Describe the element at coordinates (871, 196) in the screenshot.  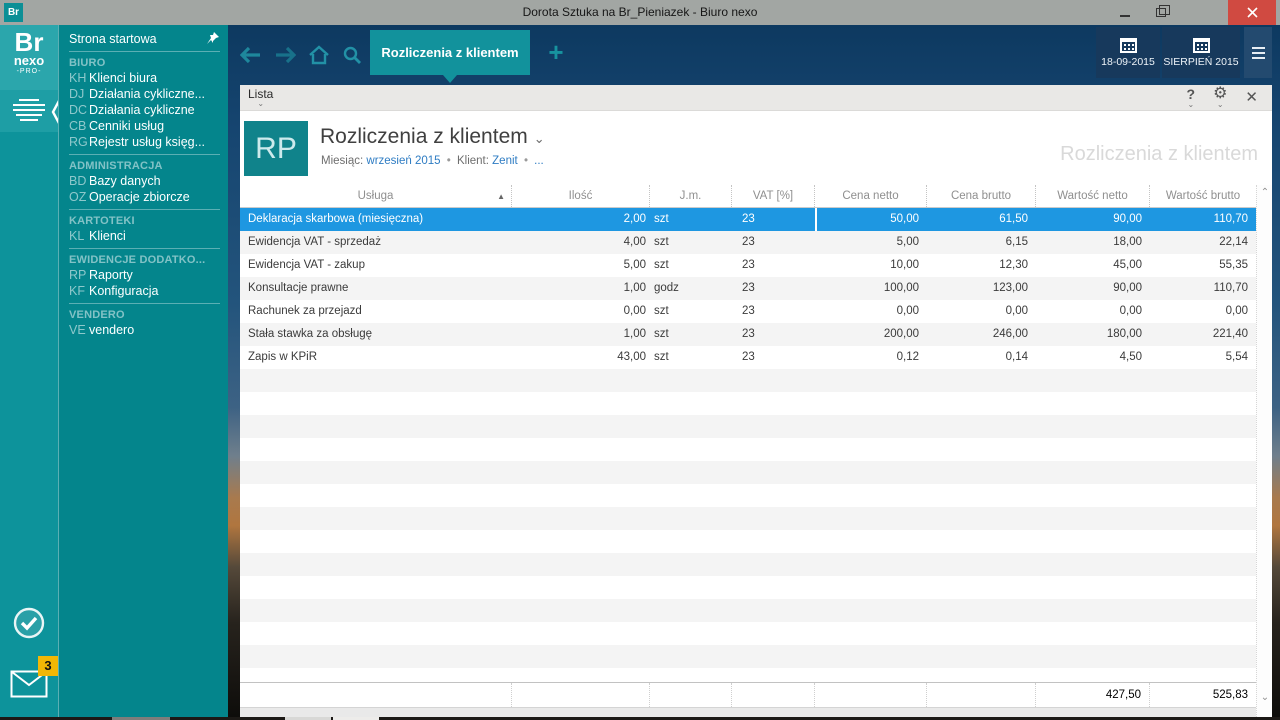
I see `column-header-cena-netto: Cena netto` at that location.